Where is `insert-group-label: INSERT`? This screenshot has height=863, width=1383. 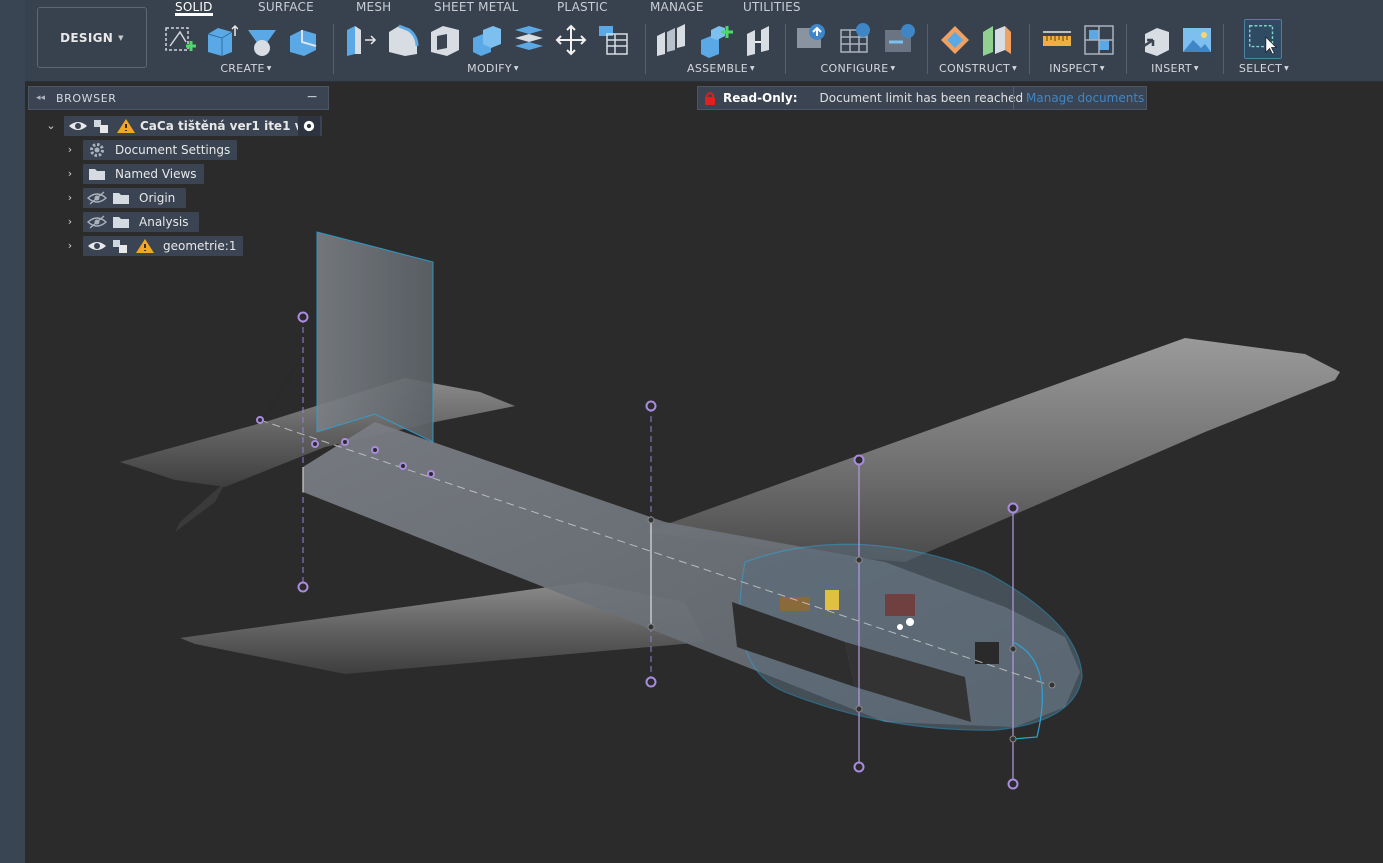
insert-group-label: INSERT is located at coordinates (1171, 68).